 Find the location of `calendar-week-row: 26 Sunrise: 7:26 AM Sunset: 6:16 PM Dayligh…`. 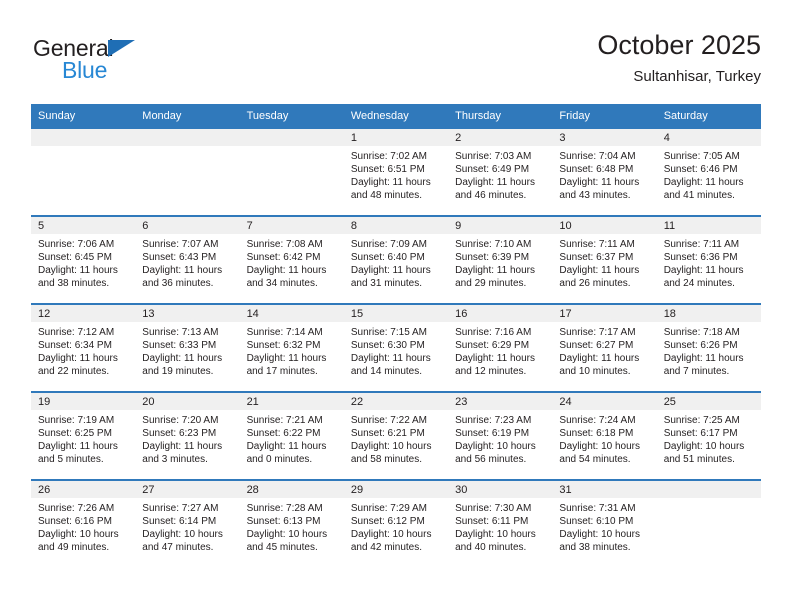

calendar-week-row: 26 Sunrise: 7:26 AM Sunset: 6:16 PM Dayligh… is located at coordinates (396, 523).